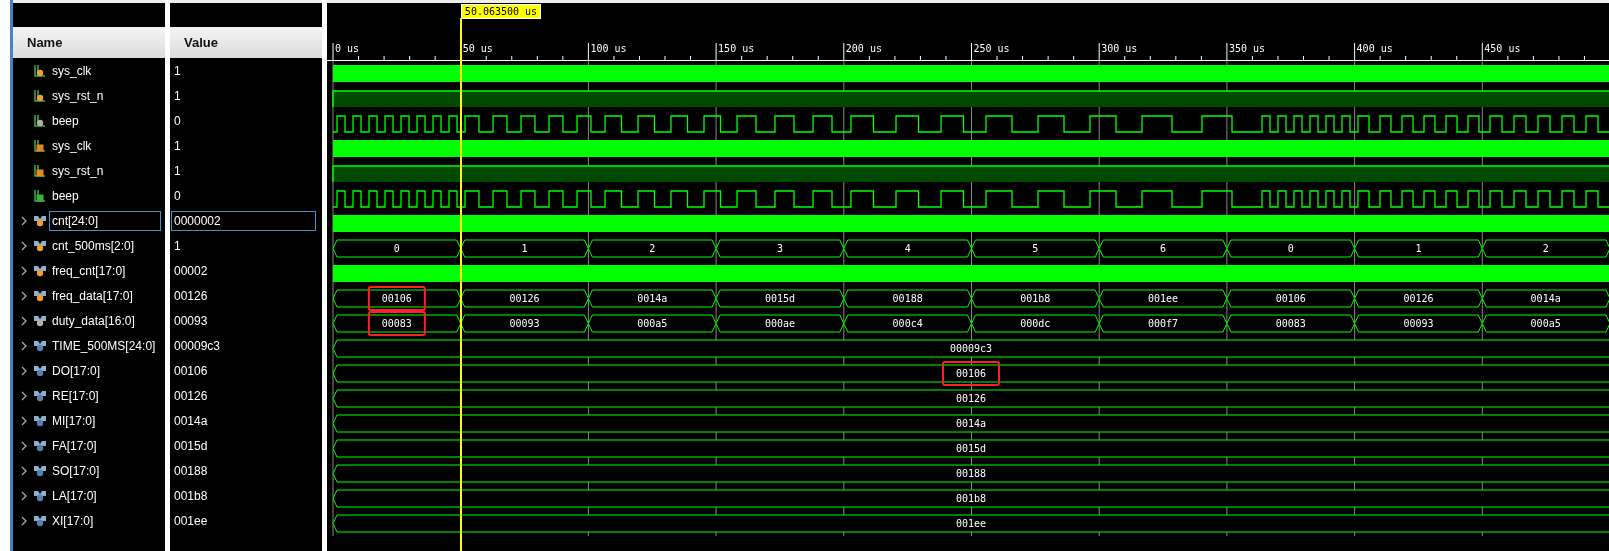 Image resolution: width=1609 pixels, height=551 pixels. What do you see at coordinates (74, 445) in the screenshot?
I see `signal-name: FA[17:0]` at bounding box center [74, 445].